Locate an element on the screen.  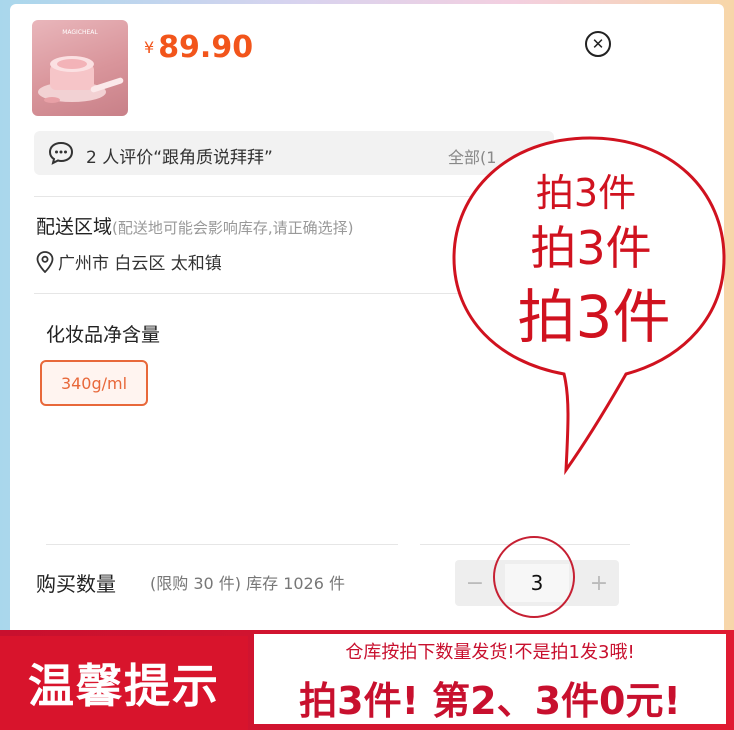
quantity-limit-note: (限购 30 件) 库存 1026 件 is located at coordinates (247, 583).